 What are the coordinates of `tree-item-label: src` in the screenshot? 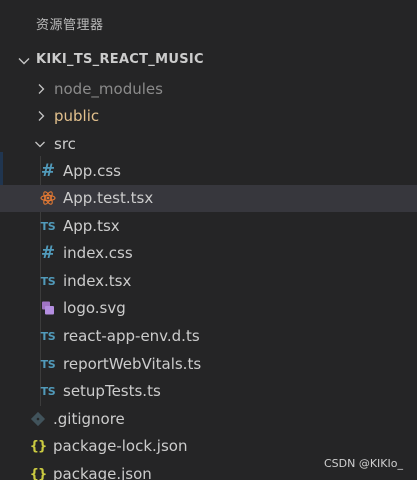 It's located at (65, 144).